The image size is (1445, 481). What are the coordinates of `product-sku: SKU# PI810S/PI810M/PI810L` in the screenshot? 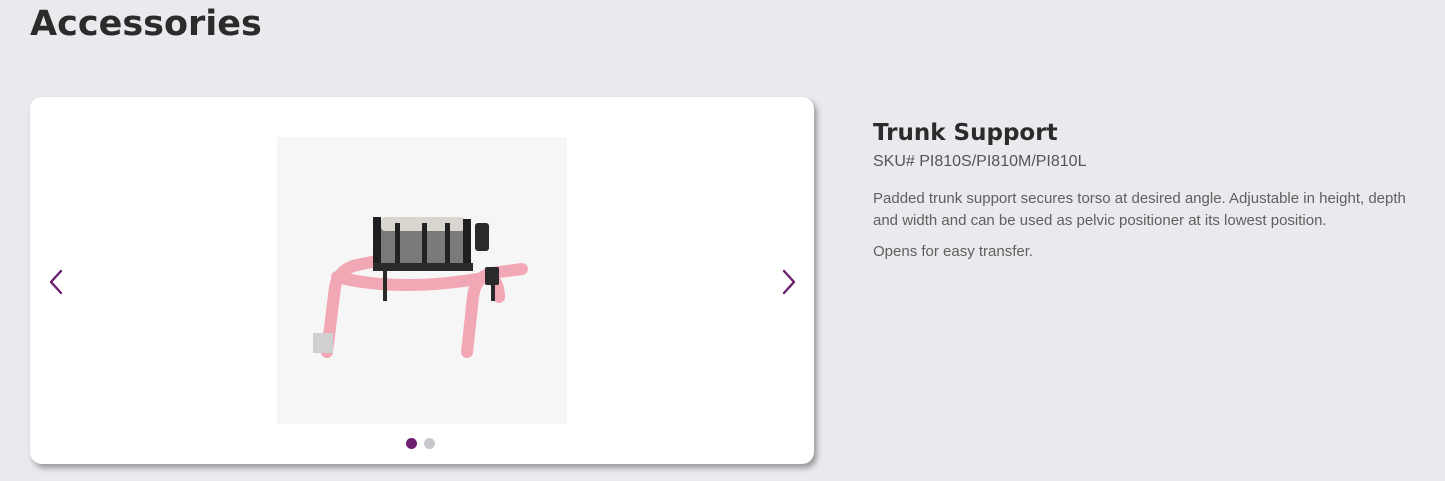 It's located at (980, 161).